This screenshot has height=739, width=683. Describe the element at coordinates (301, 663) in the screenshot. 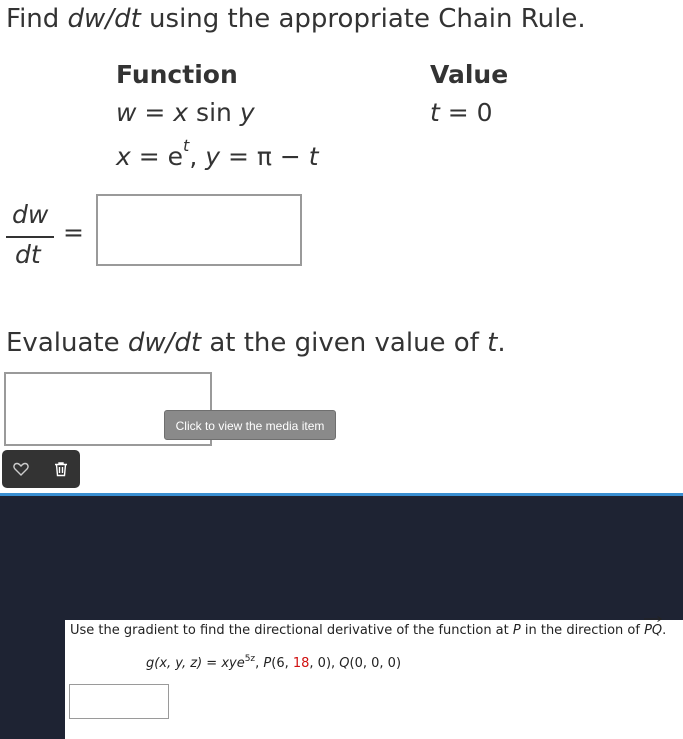

I see `point-p-highlight: 18` at that location.